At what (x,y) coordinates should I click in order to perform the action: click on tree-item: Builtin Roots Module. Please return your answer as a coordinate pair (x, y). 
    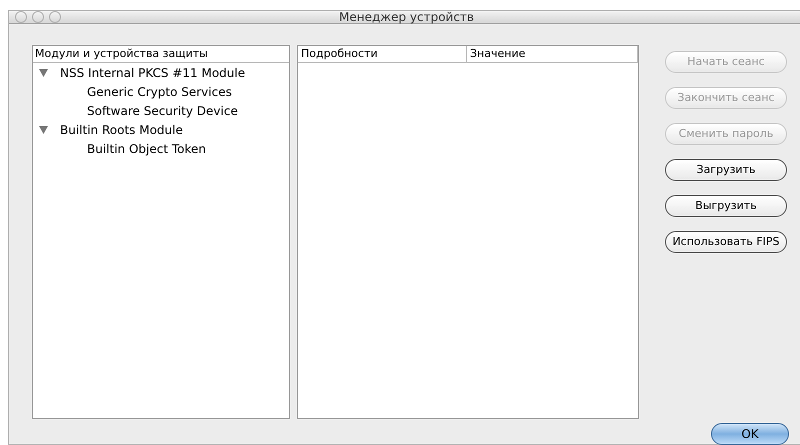
    Looking at the image, I should click on (121, 129).